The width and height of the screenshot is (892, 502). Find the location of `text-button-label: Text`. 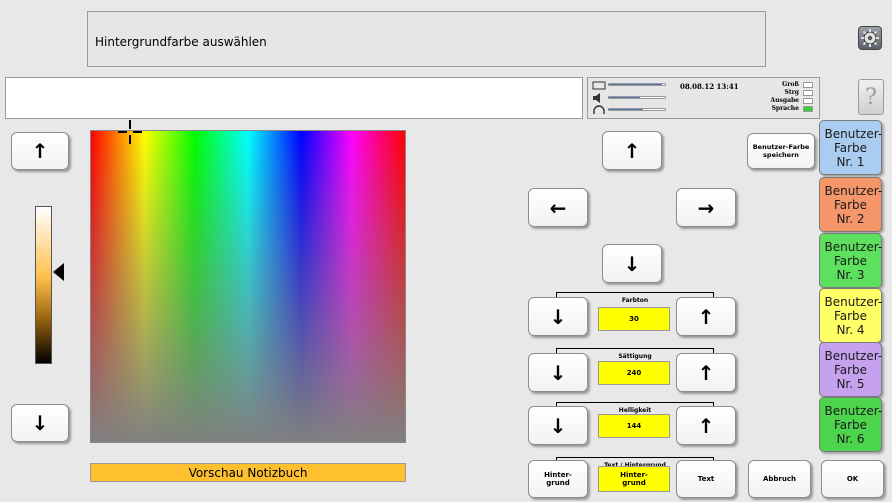

text-button-label: Text is located at coordinates (706, 479).